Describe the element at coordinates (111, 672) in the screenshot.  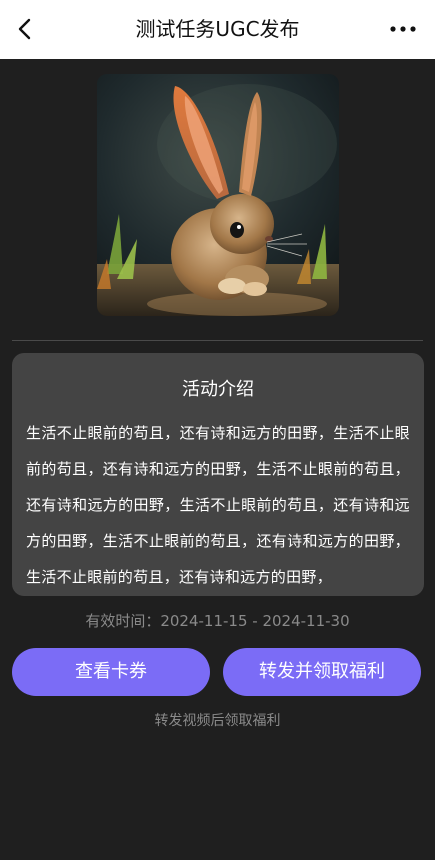
I see `view-coupon-button: 查看卡券` at that location.